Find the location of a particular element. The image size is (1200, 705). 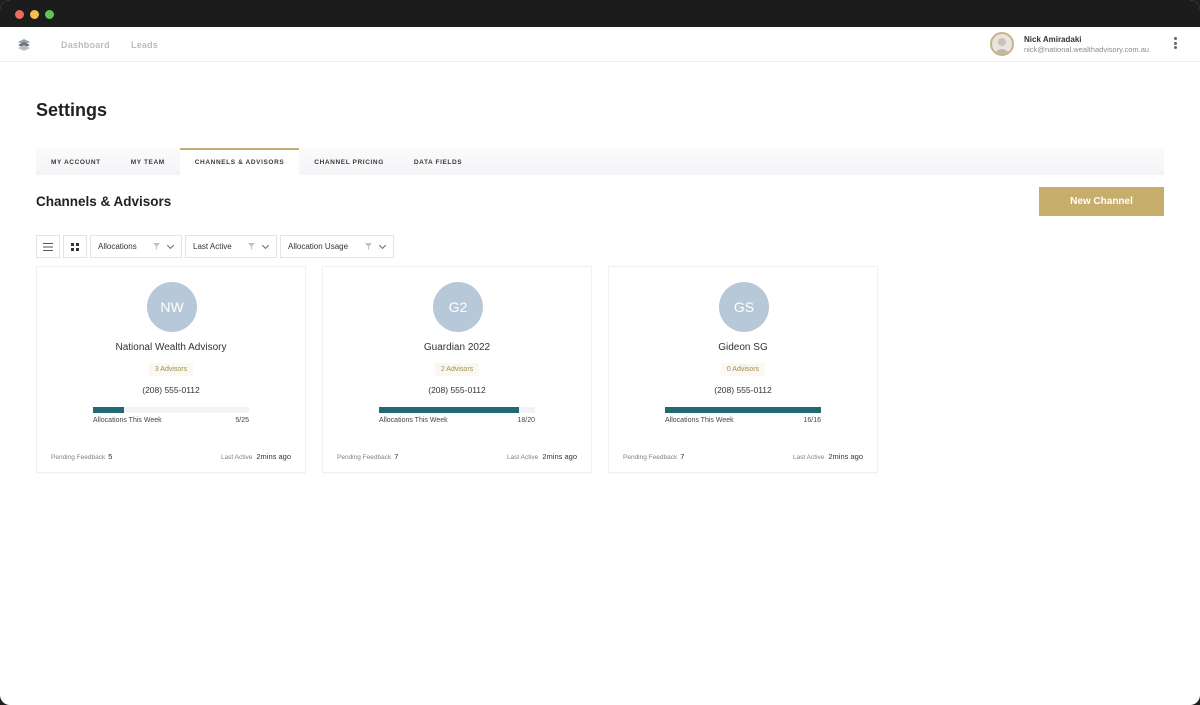

user-avatar is located at coordinates (1002, 44).